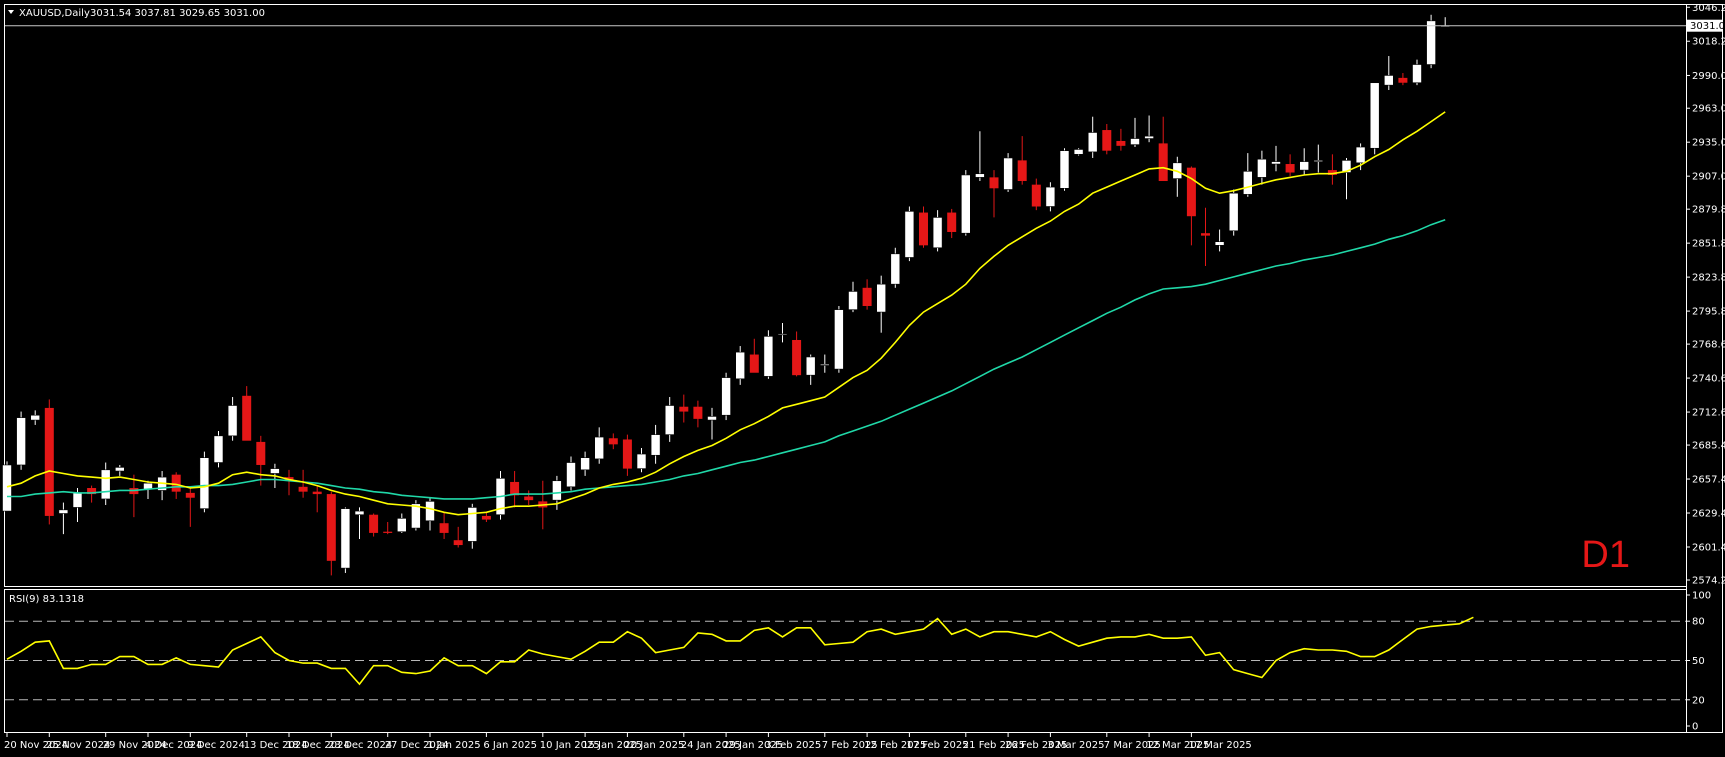 The width and height of the screenshot is (1725, 757). Describe the element at coordinates (937, 745) in the screenshot. I see `time-tick-label: 17 Feb 2025` at that location.